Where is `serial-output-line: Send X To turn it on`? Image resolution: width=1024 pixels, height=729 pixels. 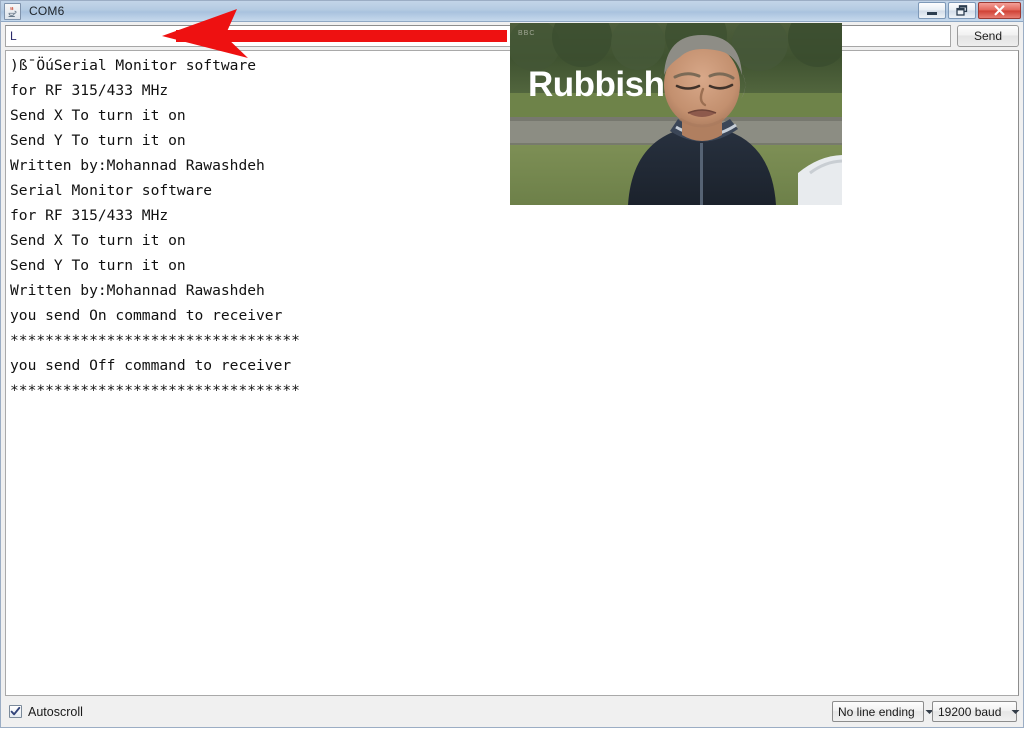 serial-output-line: Send X To turn it on is located at coordinates (98, 240).